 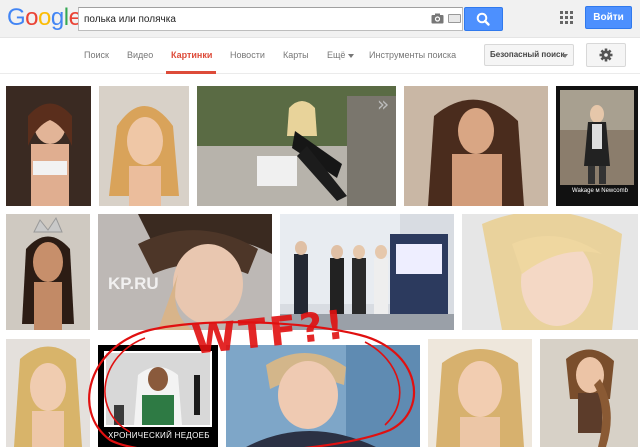 I want to click on keyboard-icon, so click(x=454, y=18).